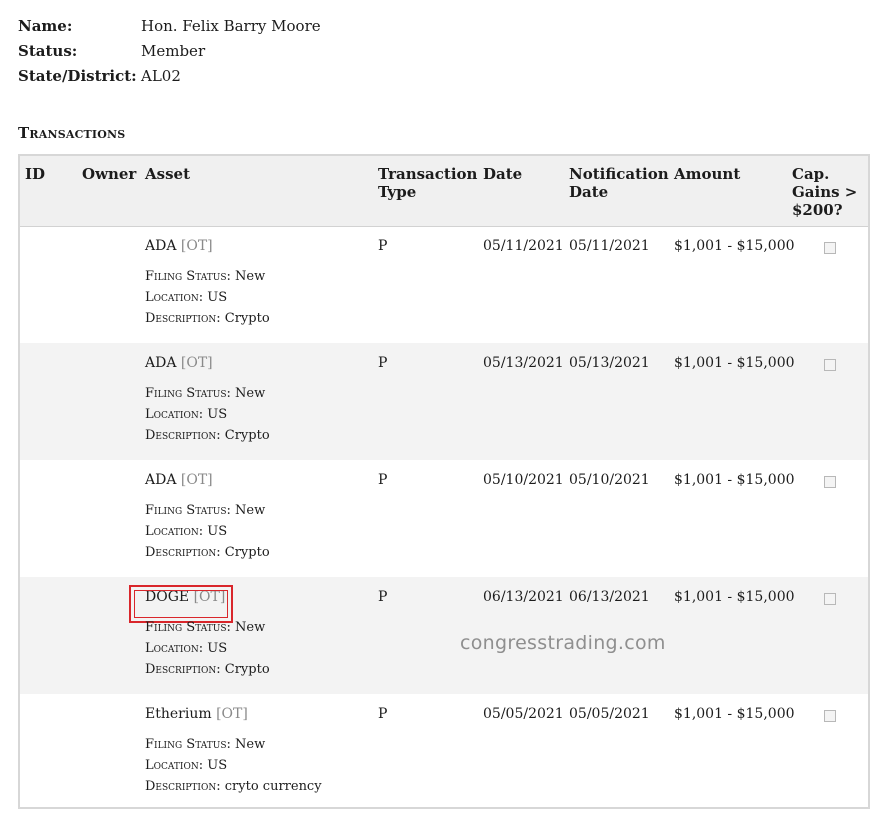 The width and height of the screenshot is (888, 824). Describe the element at coordinates (72, 133) in the screenshot. I see `section-title: Transactions` at that location.